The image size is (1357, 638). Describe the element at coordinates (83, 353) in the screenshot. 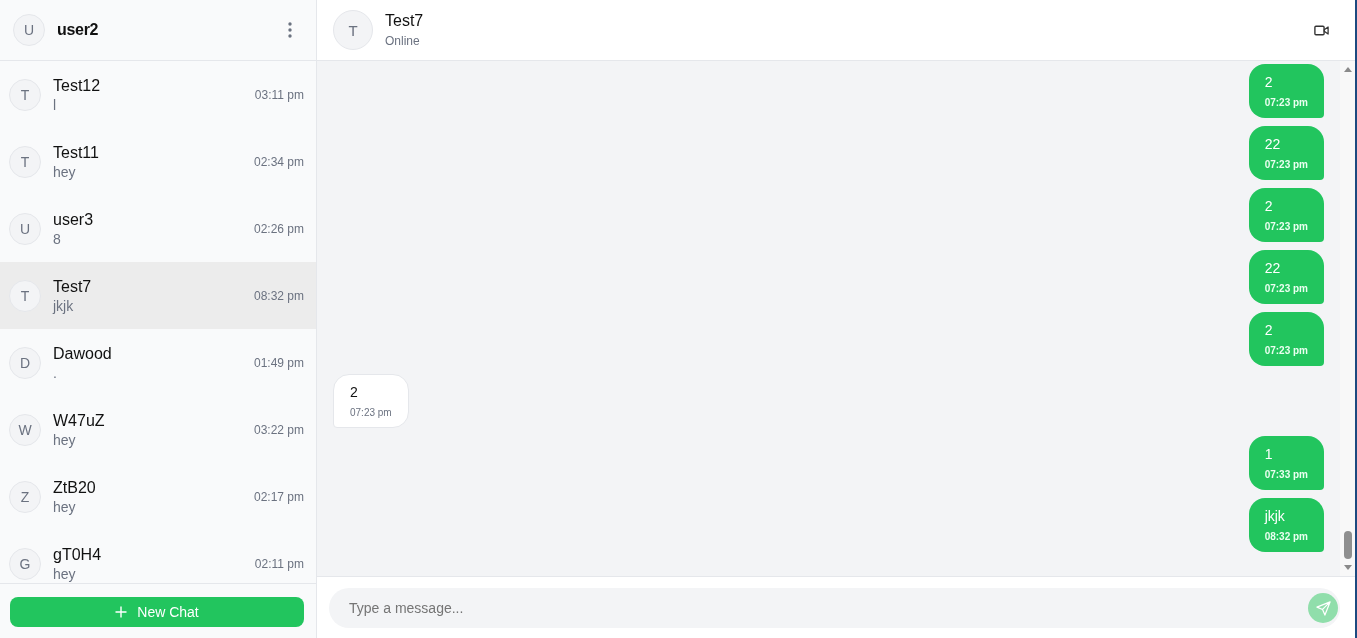

I see `contact-name: Dawood` at that location.